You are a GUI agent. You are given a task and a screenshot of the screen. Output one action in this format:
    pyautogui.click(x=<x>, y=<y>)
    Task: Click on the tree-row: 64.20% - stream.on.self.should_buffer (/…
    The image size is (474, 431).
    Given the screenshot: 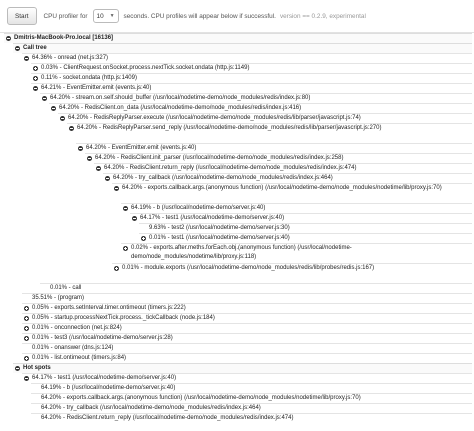 What is the action you would take?
    pyautogui.click(x=256, y=98)
    